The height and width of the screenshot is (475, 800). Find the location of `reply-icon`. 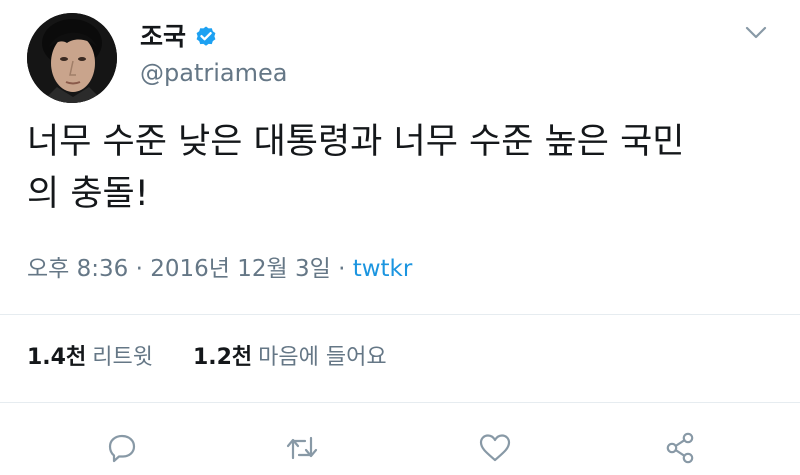

reply-icon is located at coordinates (122, 448).